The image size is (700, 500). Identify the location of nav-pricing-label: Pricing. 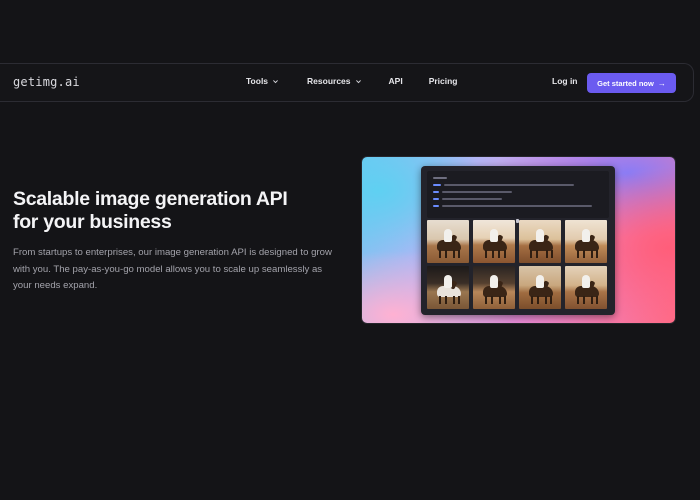
(443, 81).